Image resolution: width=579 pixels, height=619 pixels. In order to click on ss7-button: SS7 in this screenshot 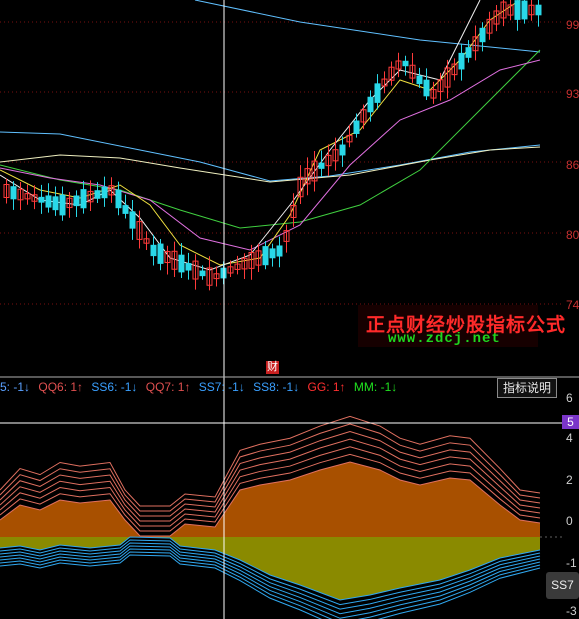, I will do `click(562, 585)`.